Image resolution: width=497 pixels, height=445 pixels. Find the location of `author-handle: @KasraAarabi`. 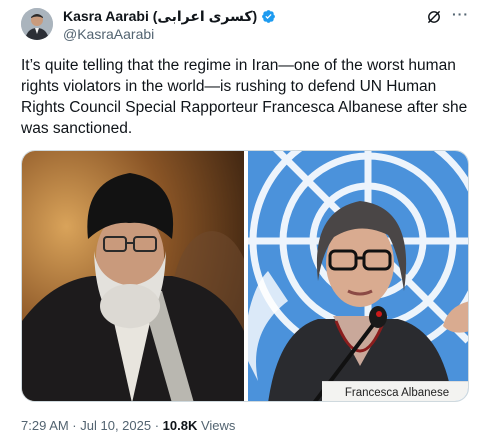

author-handle: @KasraAarabi is located at coordinates (108, 34).